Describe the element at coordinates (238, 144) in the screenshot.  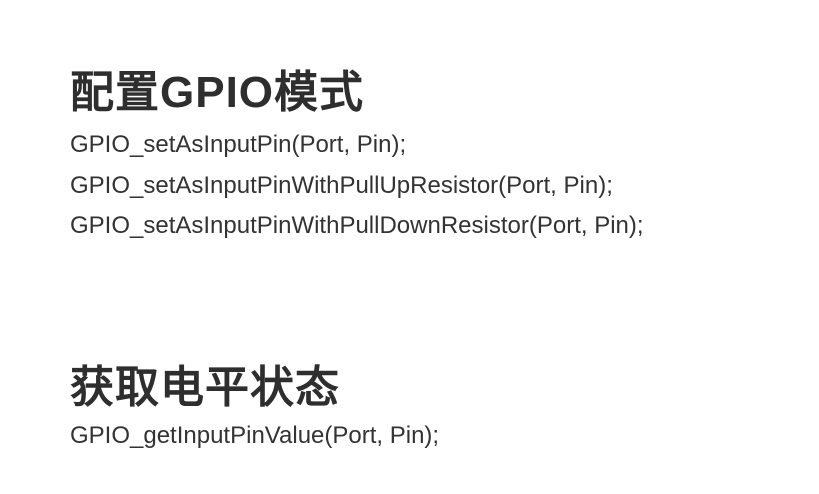
I see `code-line-set-as-input-pin: GPIO_setAsInputPin(Port, Pin);` at that location.